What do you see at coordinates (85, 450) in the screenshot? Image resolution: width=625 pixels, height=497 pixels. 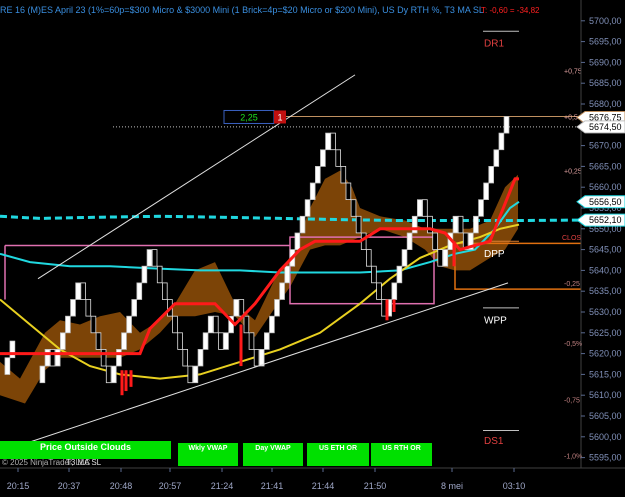 I see `price-outside-clouds-button: Price Outside Clouds` at bounding box center [85, 450].